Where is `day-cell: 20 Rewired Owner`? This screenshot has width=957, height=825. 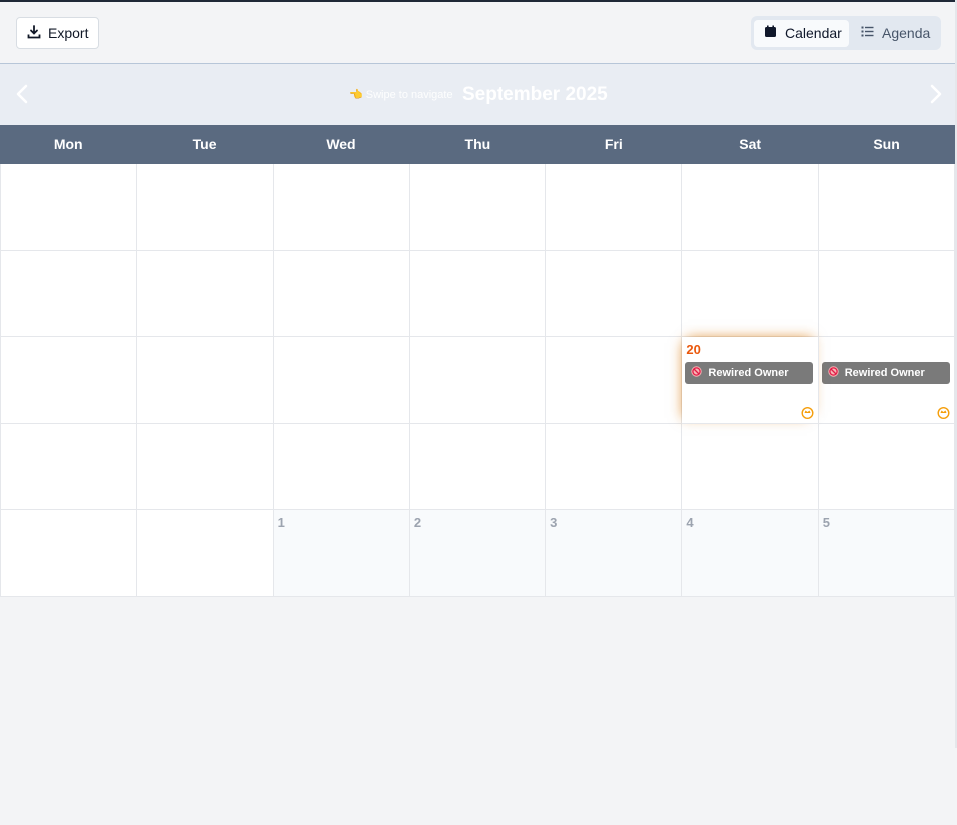
day-cell: 20 Rewired Owner is located at coordinates (750, 380).